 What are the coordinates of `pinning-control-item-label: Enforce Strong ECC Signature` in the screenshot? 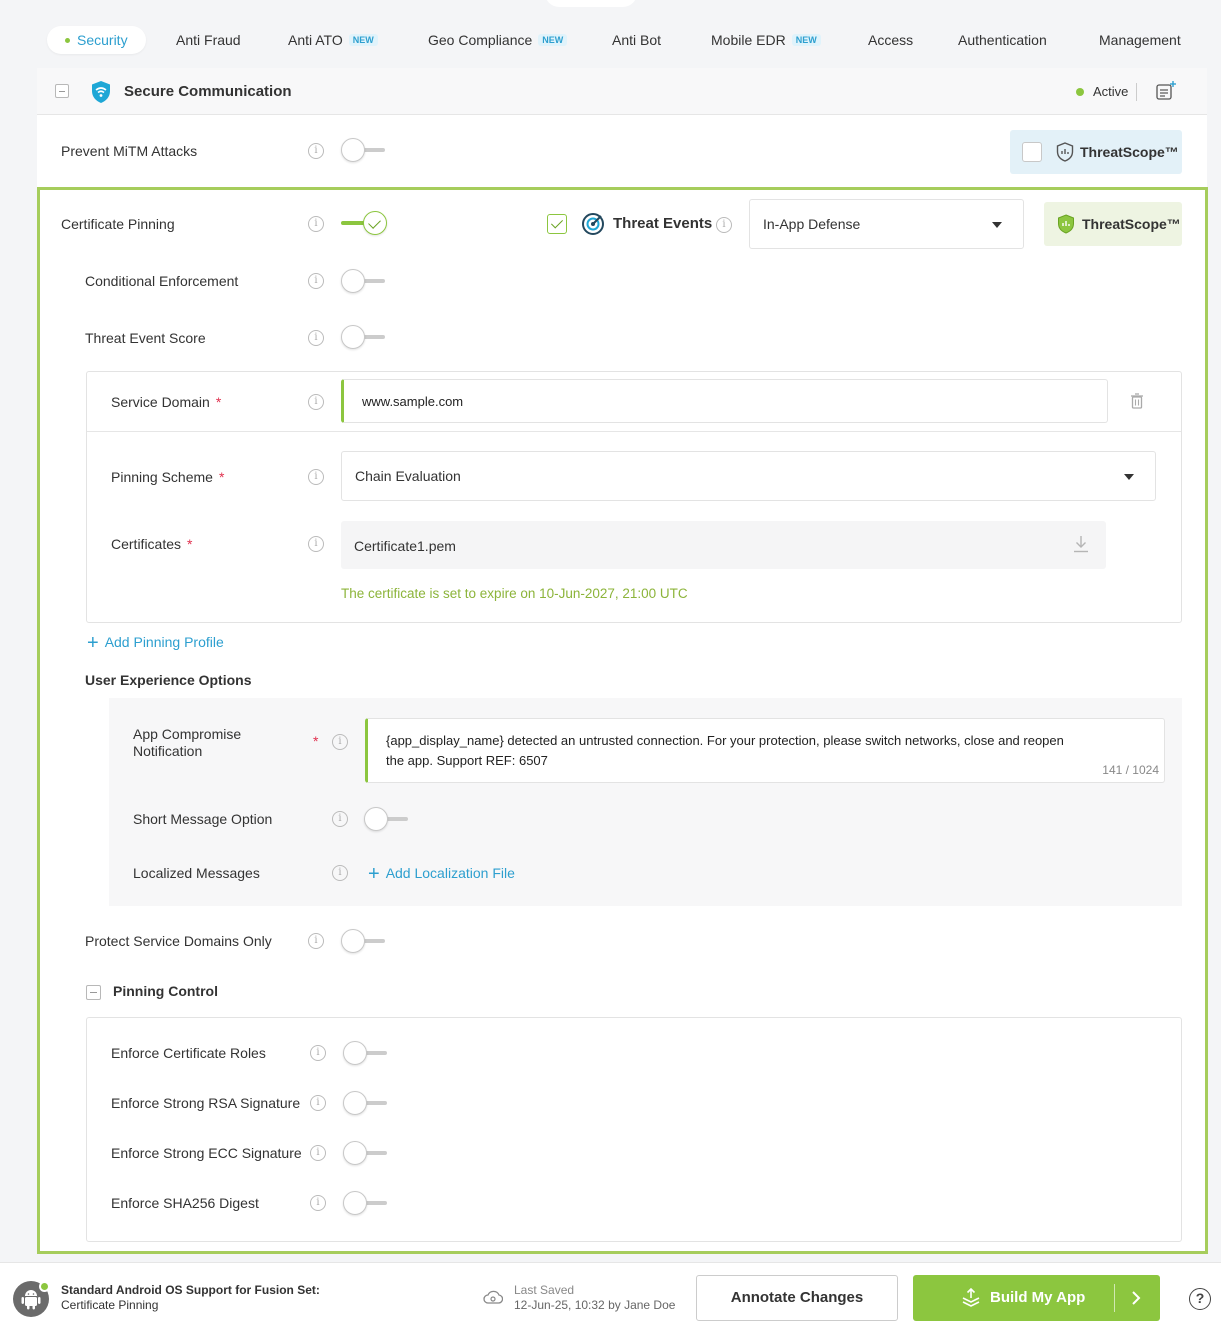 It's located at (206, 1153).